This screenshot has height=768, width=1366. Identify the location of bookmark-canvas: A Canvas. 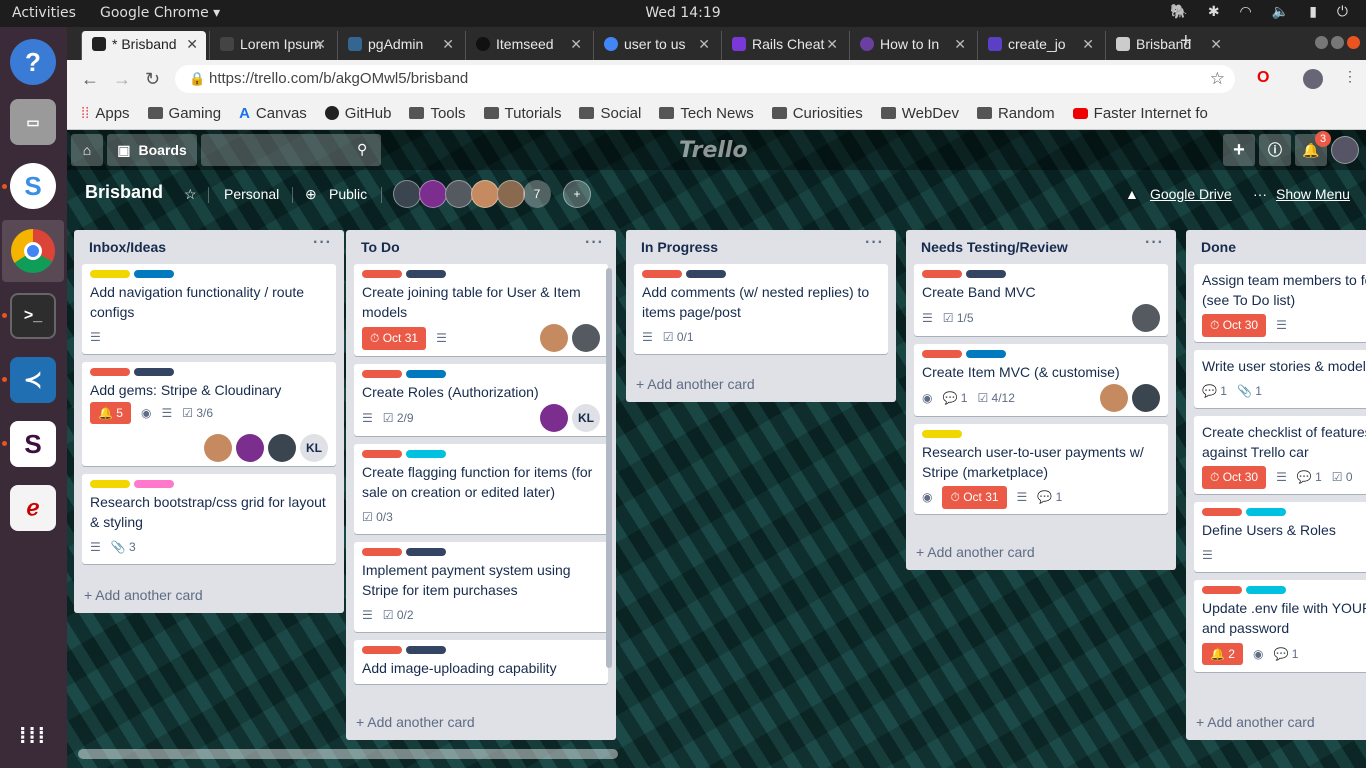
(273, 113).